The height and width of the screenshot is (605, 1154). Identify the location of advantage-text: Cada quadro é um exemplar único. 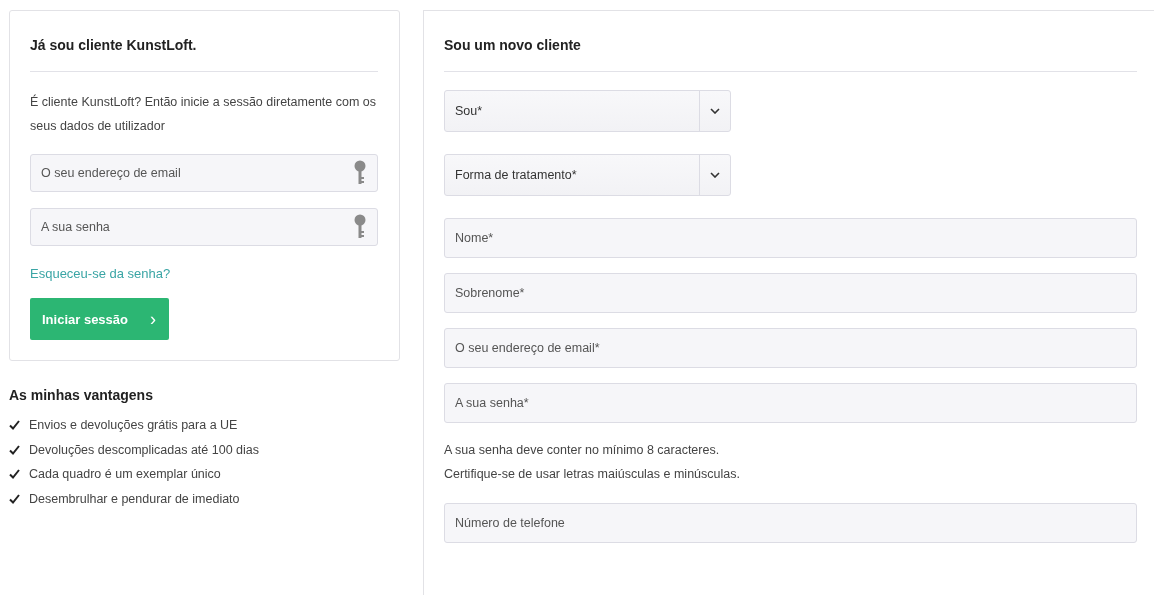
(125, 474).